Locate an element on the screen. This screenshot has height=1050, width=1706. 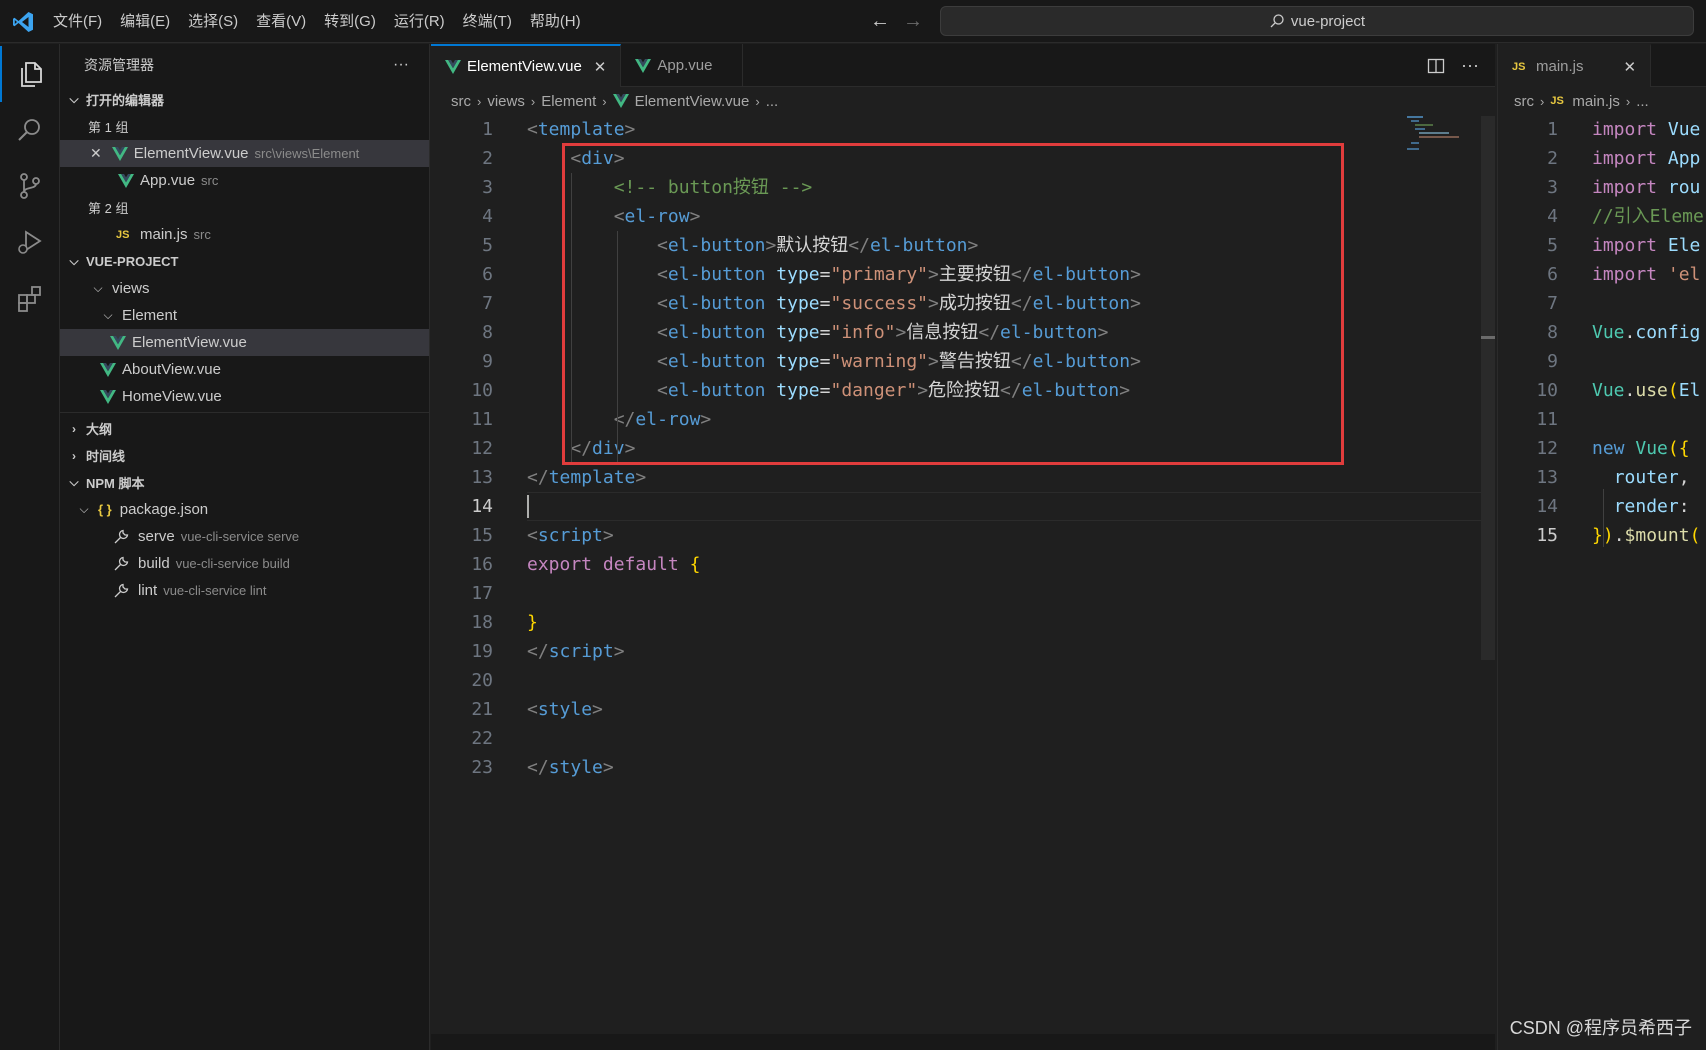
tab-main-js: JS main.js ✕ is located at coordinates (1575, 65).